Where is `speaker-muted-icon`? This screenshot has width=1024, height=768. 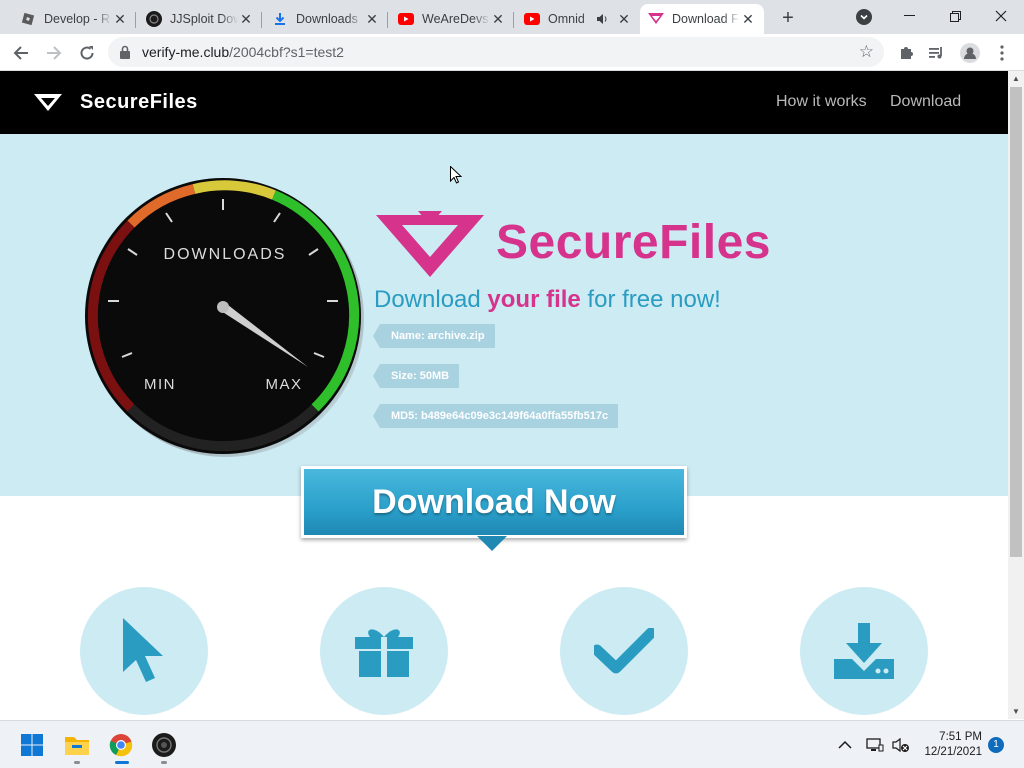 speaker-muted-icon is located at coordinates (900, 745).